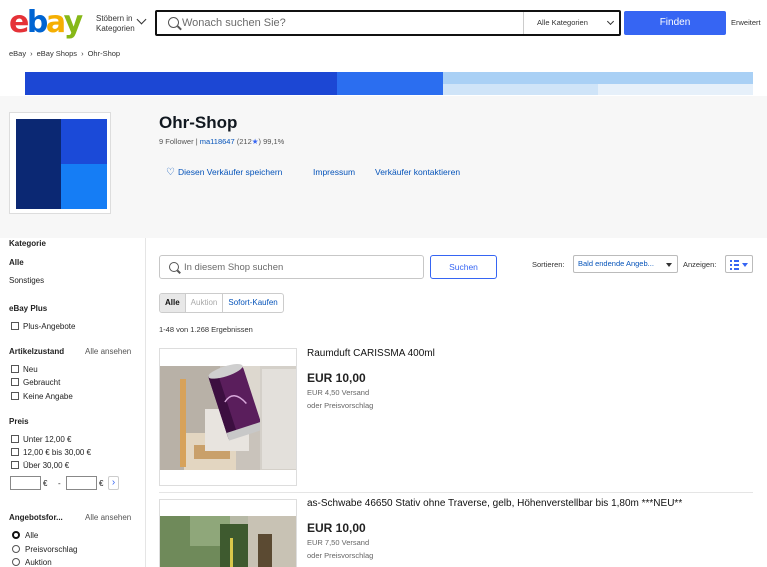  I want to click on price-label: Unter 12,00 €, so click(47, 439).